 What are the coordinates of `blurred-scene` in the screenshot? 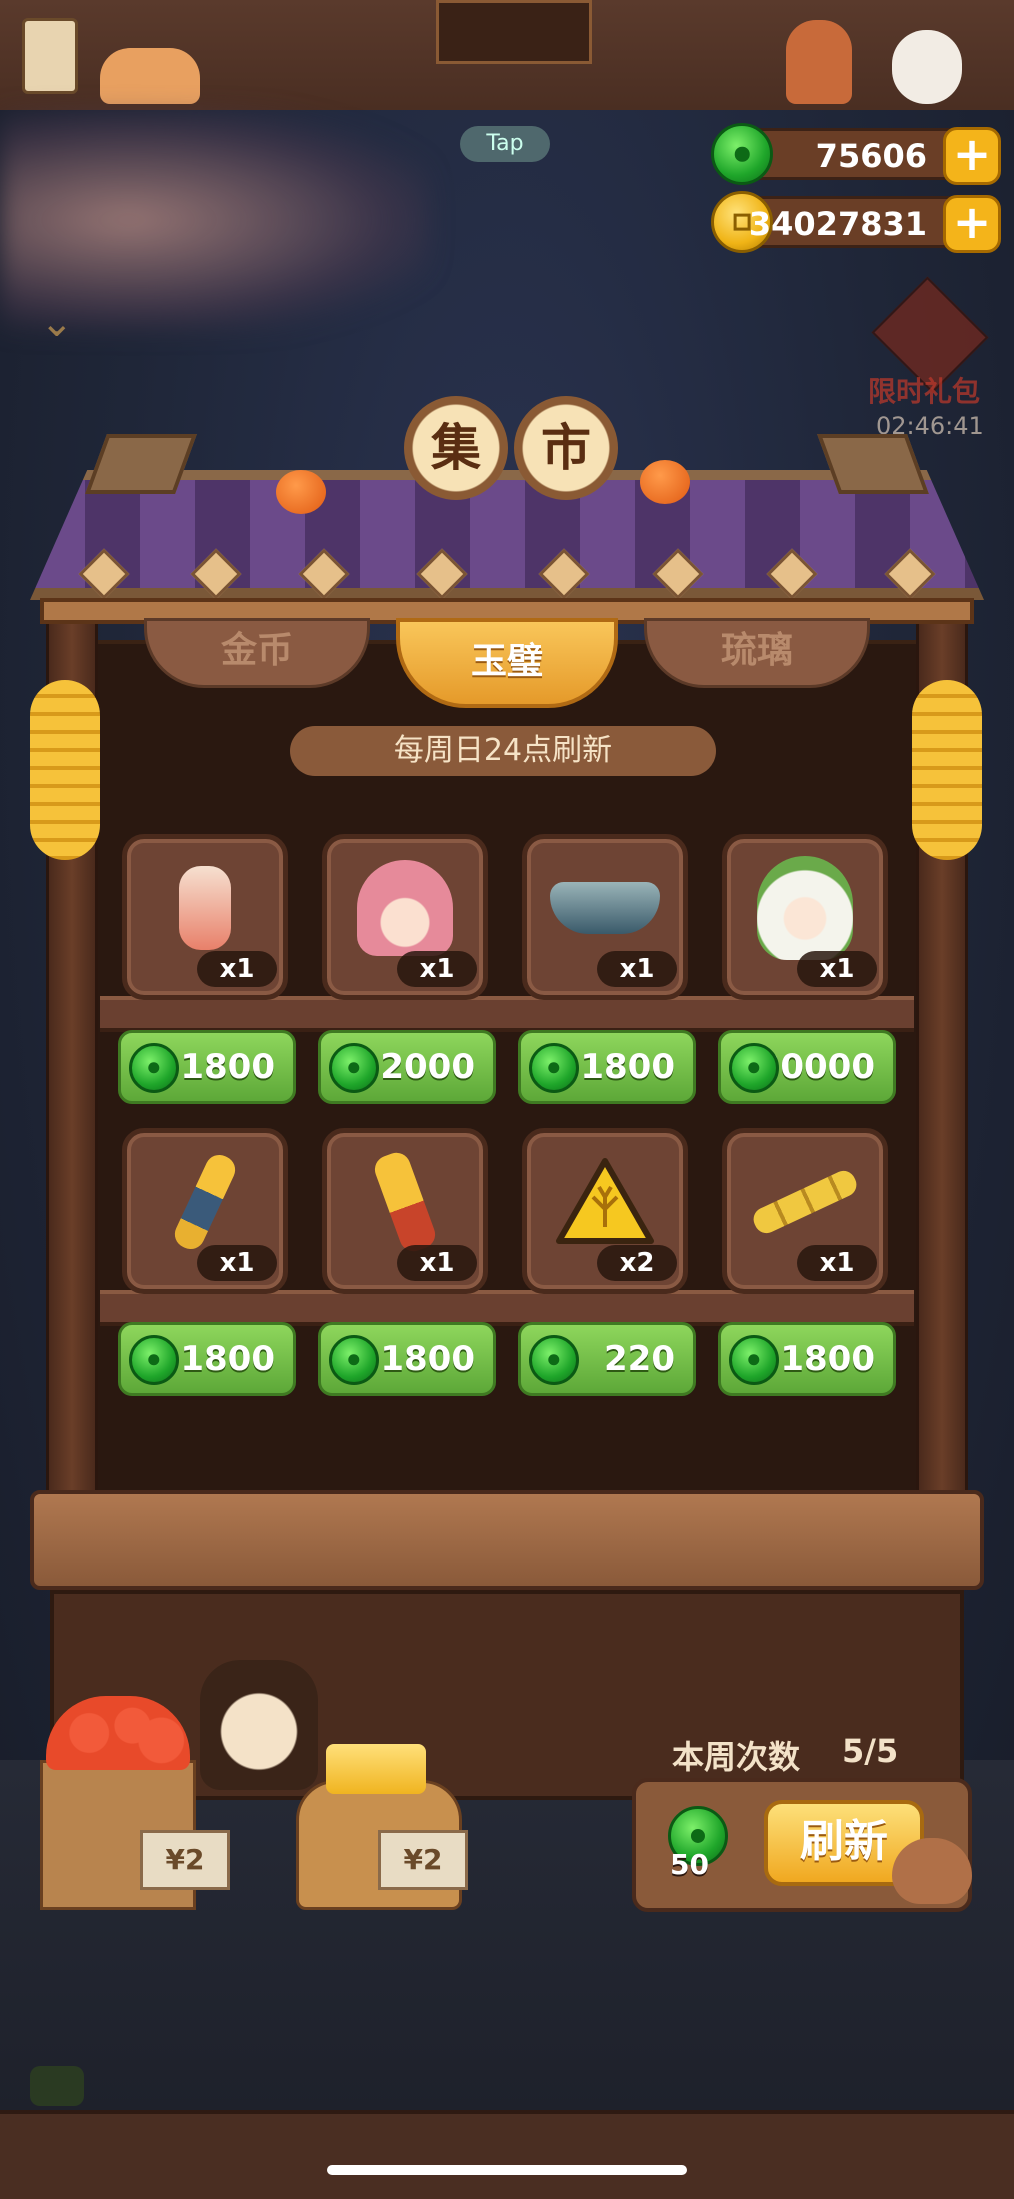 It's located at (215, 220).